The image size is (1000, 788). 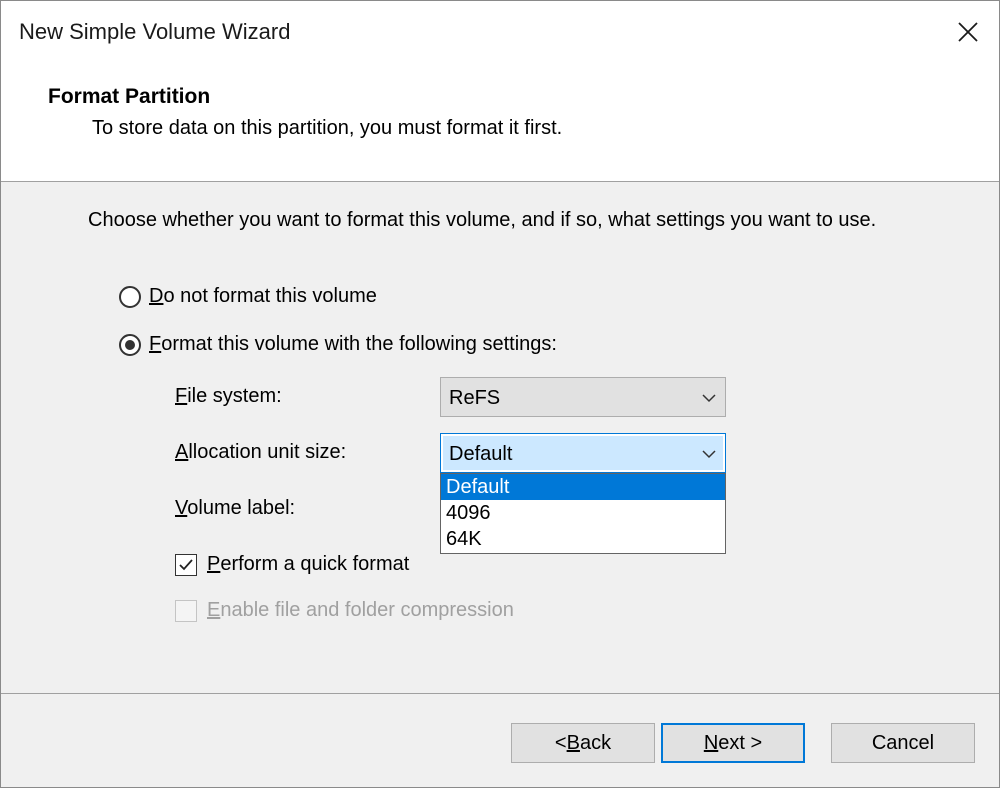 I want to click on dropdown-option-4096: 4096, so click(x=583, y=513).